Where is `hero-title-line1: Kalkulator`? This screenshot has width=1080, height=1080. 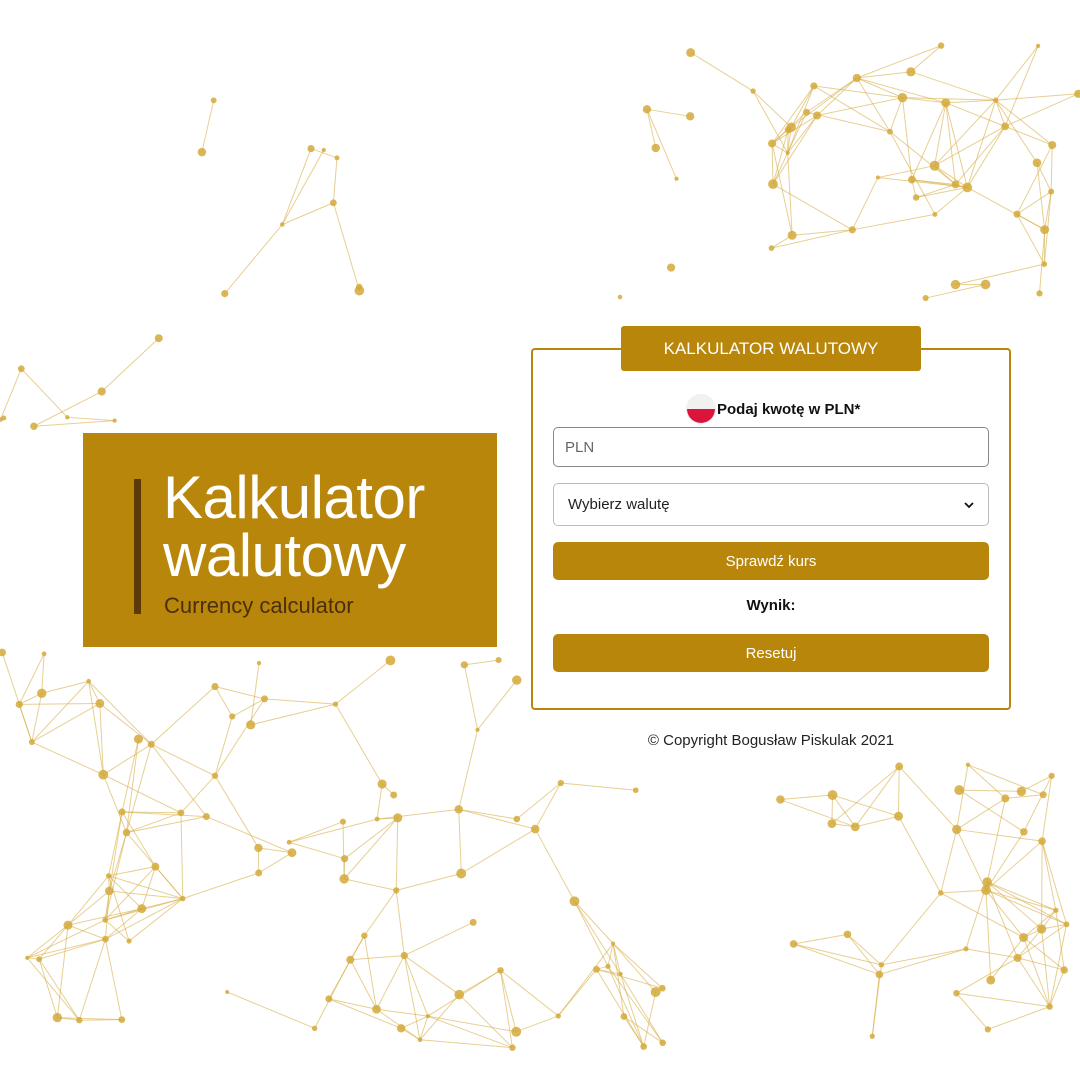 hero-title-line1: Kalkulator is located at coordinates (294, 497).